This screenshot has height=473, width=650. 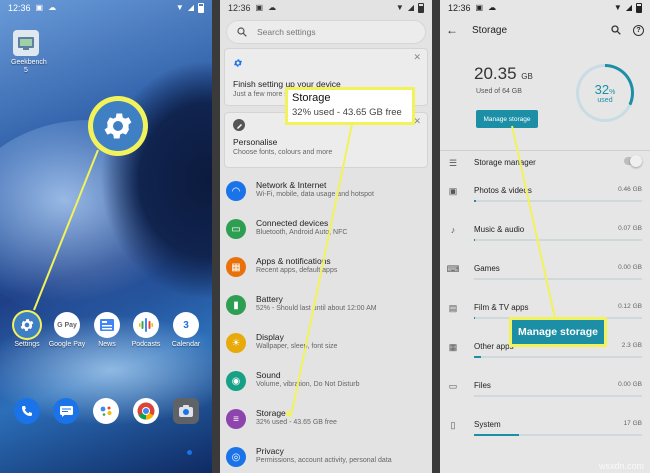 What do you see at coordinates (621, 466) in the screenshot?
I see `watermark: wsxdn.com` at bounding box center [621, 466].